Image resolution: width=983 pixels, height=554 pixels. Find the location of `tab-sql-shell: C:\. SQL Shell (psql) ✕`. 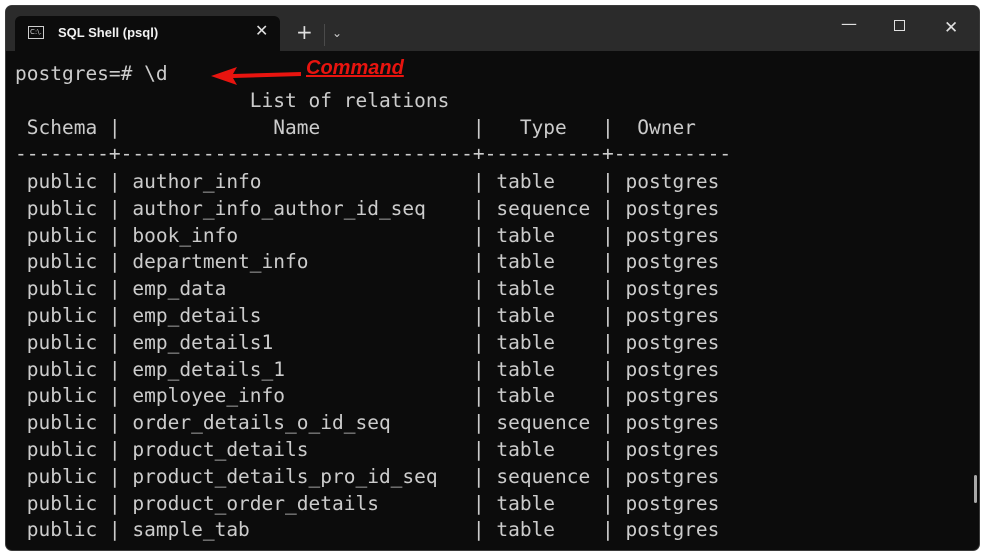

tab-sql-shell: C:\. SQL Shell (psql) ✕ is located at coordinates (147, 33).